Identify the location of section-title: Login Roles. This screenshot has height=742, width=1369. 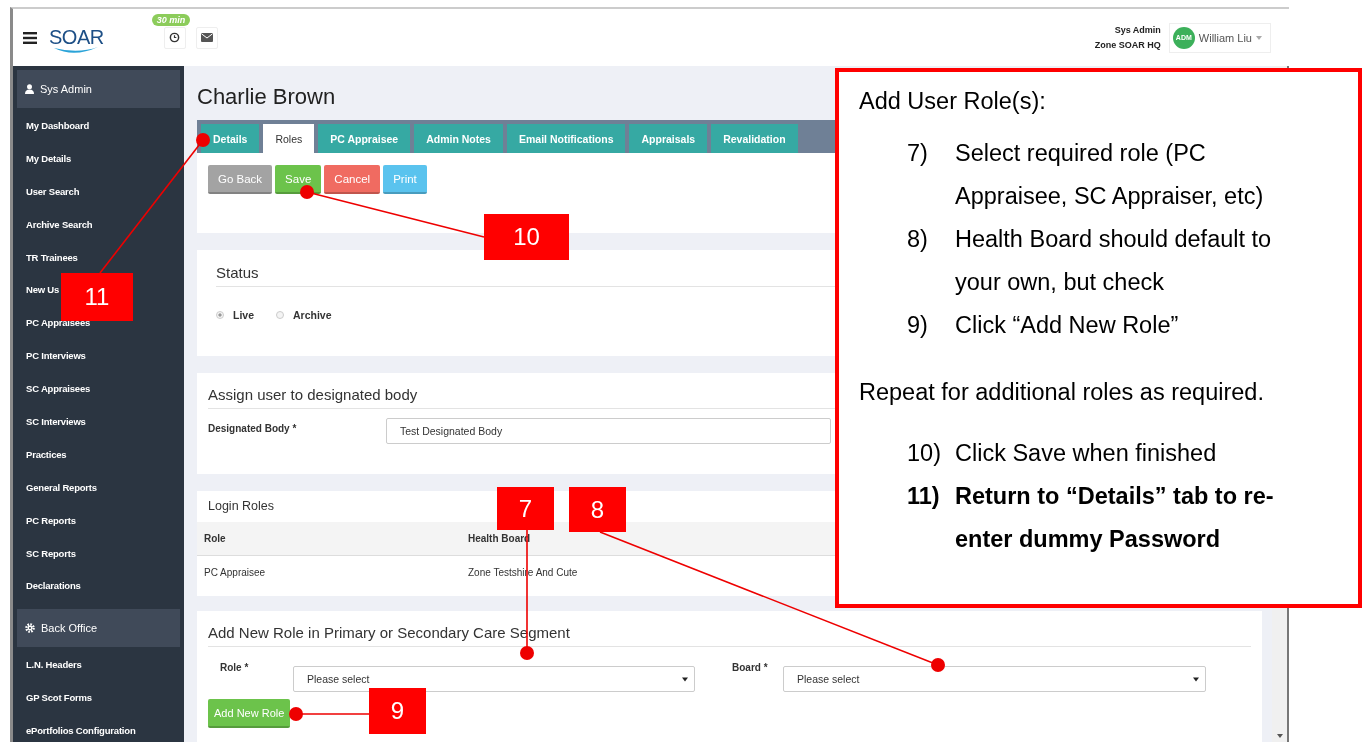
(241, 507).